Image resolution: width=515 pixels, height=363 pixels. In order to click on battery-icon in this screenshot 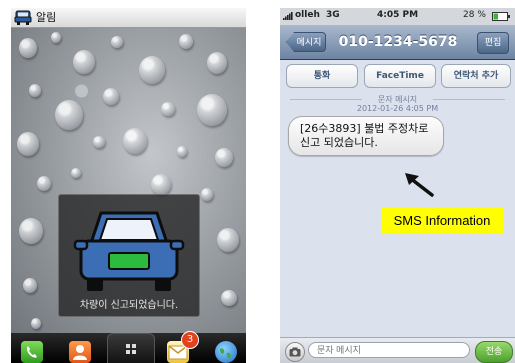, I will do `click(501, 16)`.